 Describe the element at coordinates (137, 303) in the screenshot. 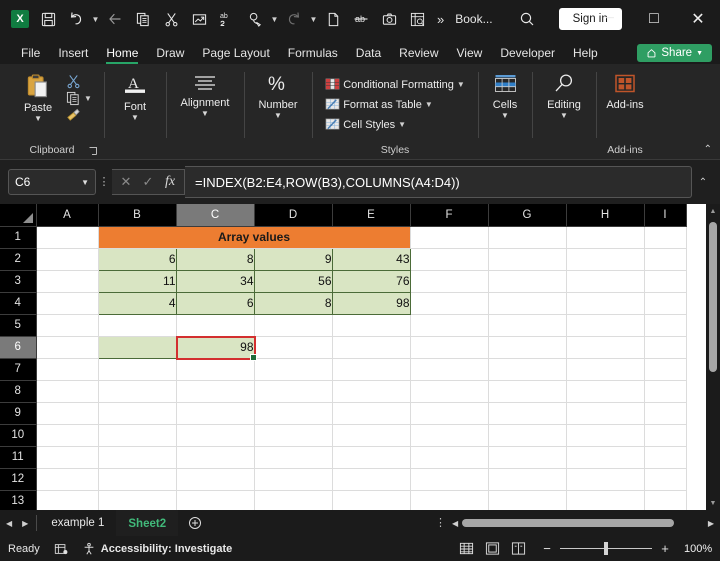

I see `cell-b4: 4` at that location.